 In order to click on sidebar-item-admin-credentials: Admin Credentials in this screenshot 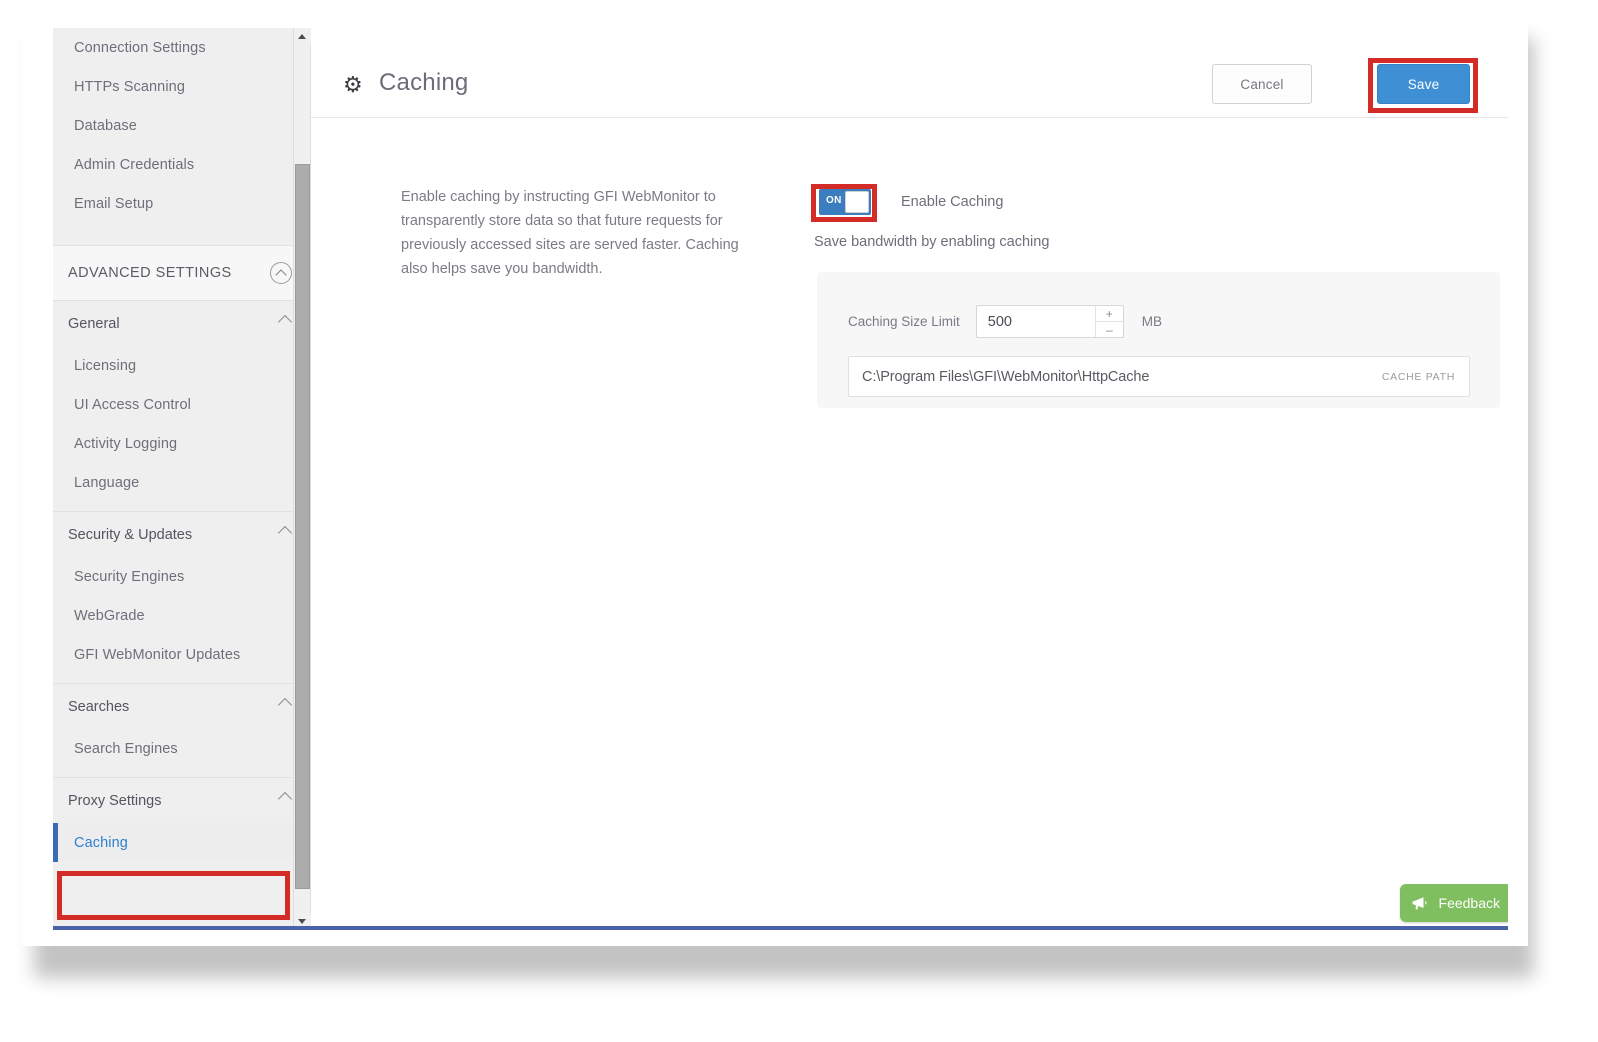, I will do `click(181, 164)`.